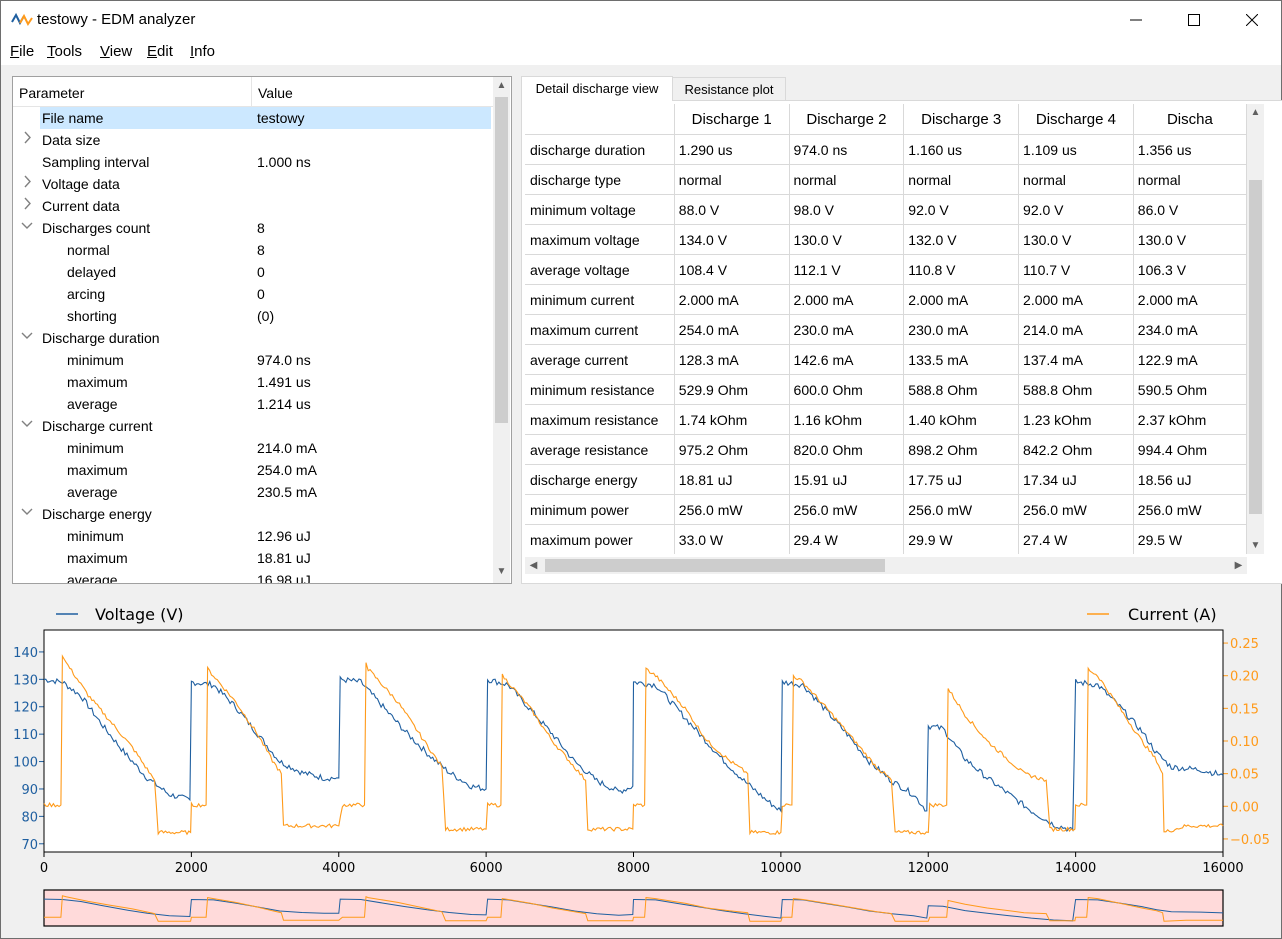 The height and width of the screenshot is (939, 1282). Describe the element at coordinates (1252, 20) in the screenshot. I see `close-button` at that location.